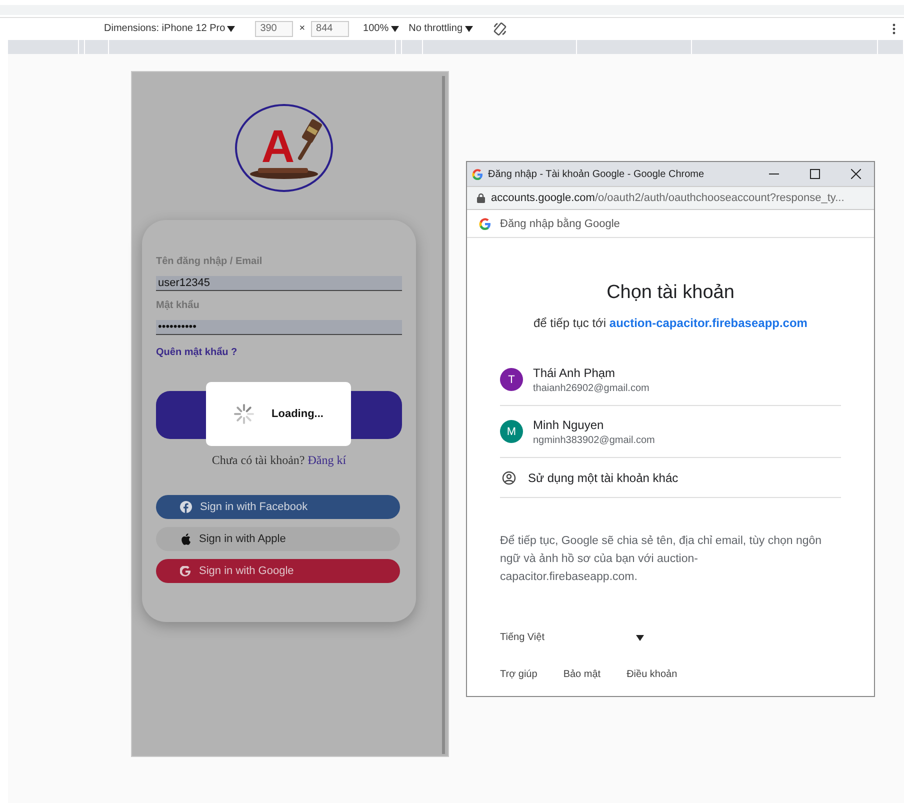 This screenshot has width=904, height=803. What do you see at coordinates (327, 460) in the screenshot?
I see `signup-link: Đăng kí` at bounding box center [327, 460].